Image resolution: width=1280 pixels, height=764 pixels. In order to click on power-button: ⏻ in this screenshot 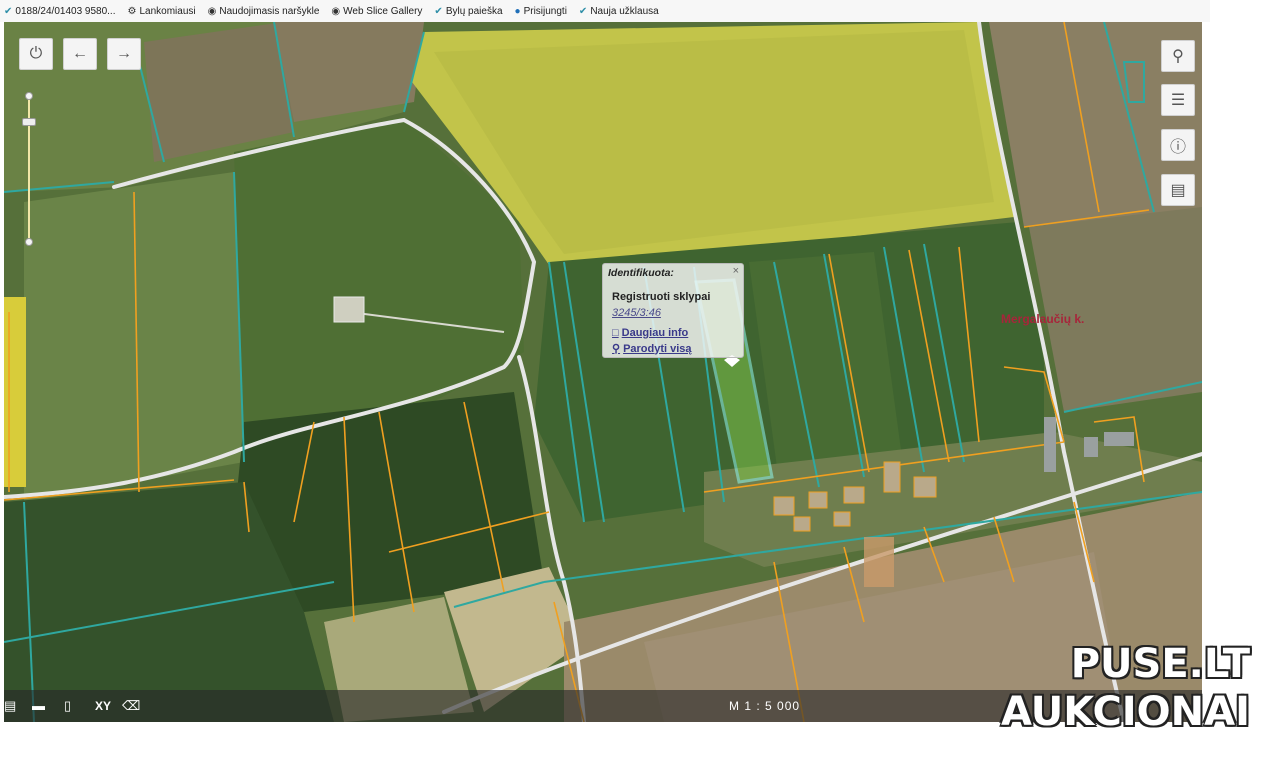, I will do `click(36, 54)`.